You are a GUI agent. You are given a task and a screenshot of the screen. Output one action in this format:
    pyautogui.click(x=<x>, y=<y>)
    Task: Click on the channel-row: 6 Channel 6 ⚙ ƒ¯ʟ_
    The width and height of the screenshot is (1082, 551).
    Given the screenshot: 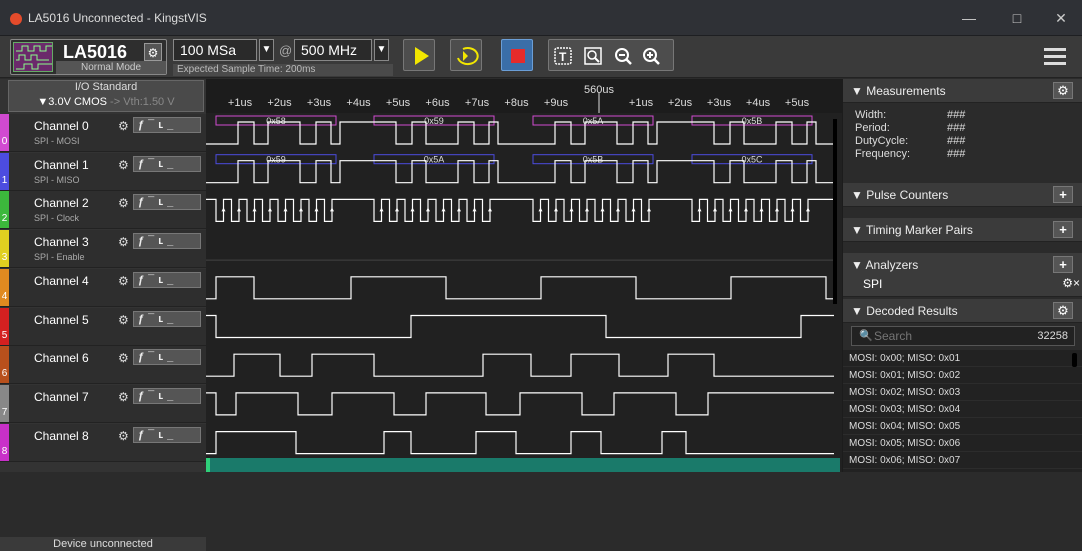 What is the action you would take?
    pyautogui.click(x=103, y=365)
    